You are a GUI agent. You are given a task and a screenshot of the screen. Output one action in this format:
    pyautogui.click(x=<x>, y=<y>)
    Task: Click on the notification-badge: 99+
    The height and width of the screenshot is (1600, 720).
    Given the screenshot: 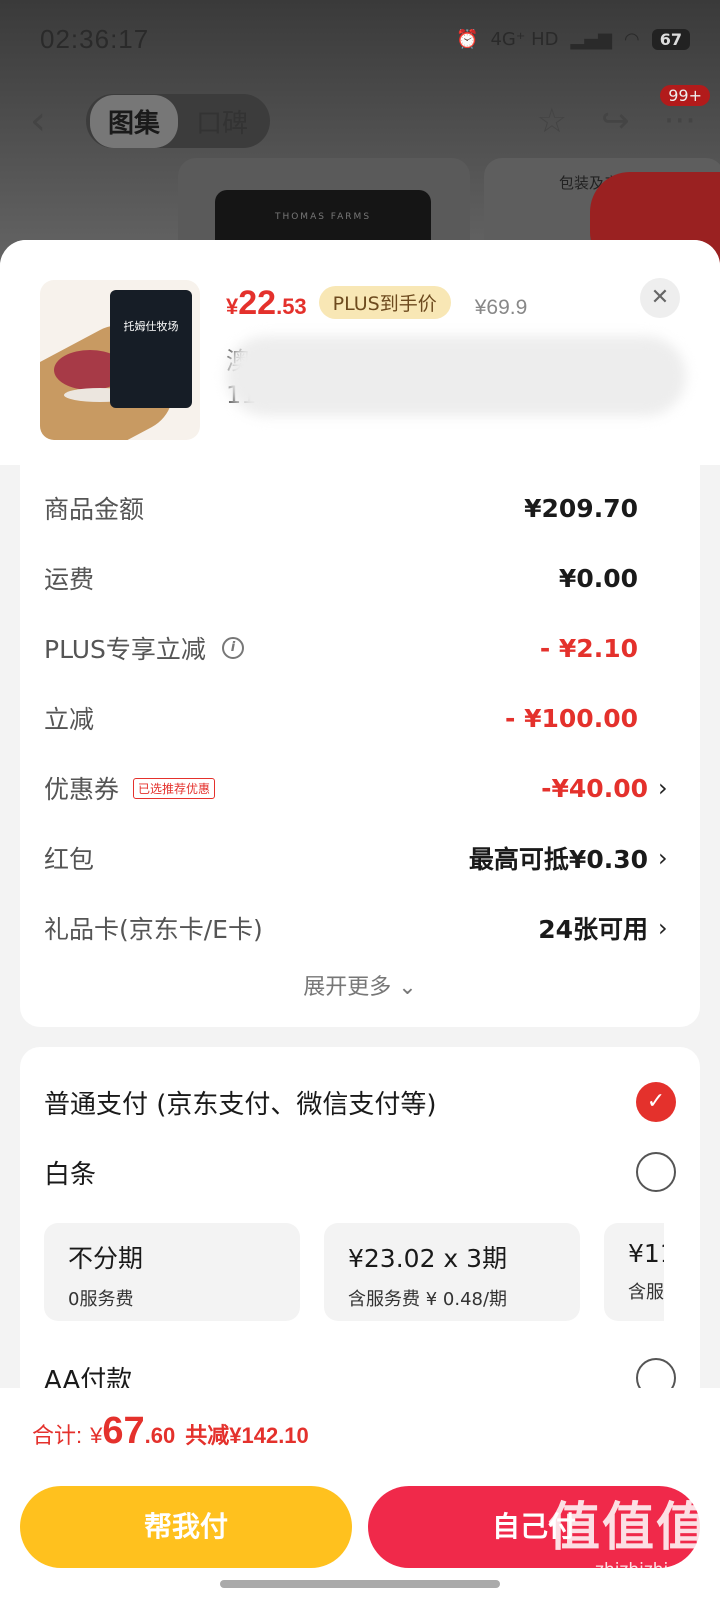 What is the action you would take?
    pyautogui.click(x=685, y=95)
    